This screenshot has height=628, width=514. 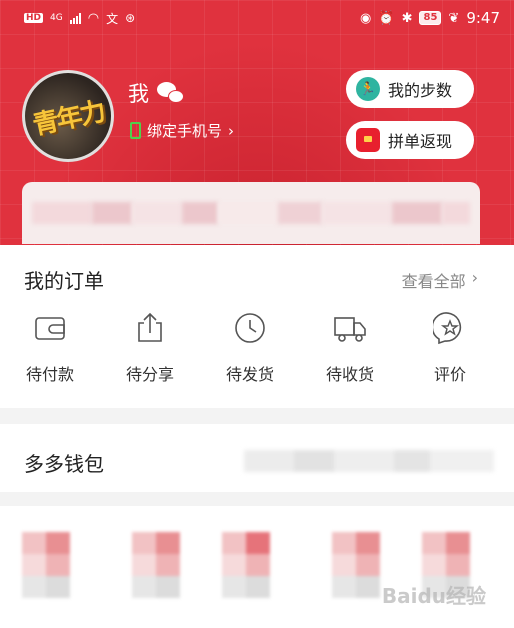 I want to click on avatar: 青年力, so click(x=68, y=116).